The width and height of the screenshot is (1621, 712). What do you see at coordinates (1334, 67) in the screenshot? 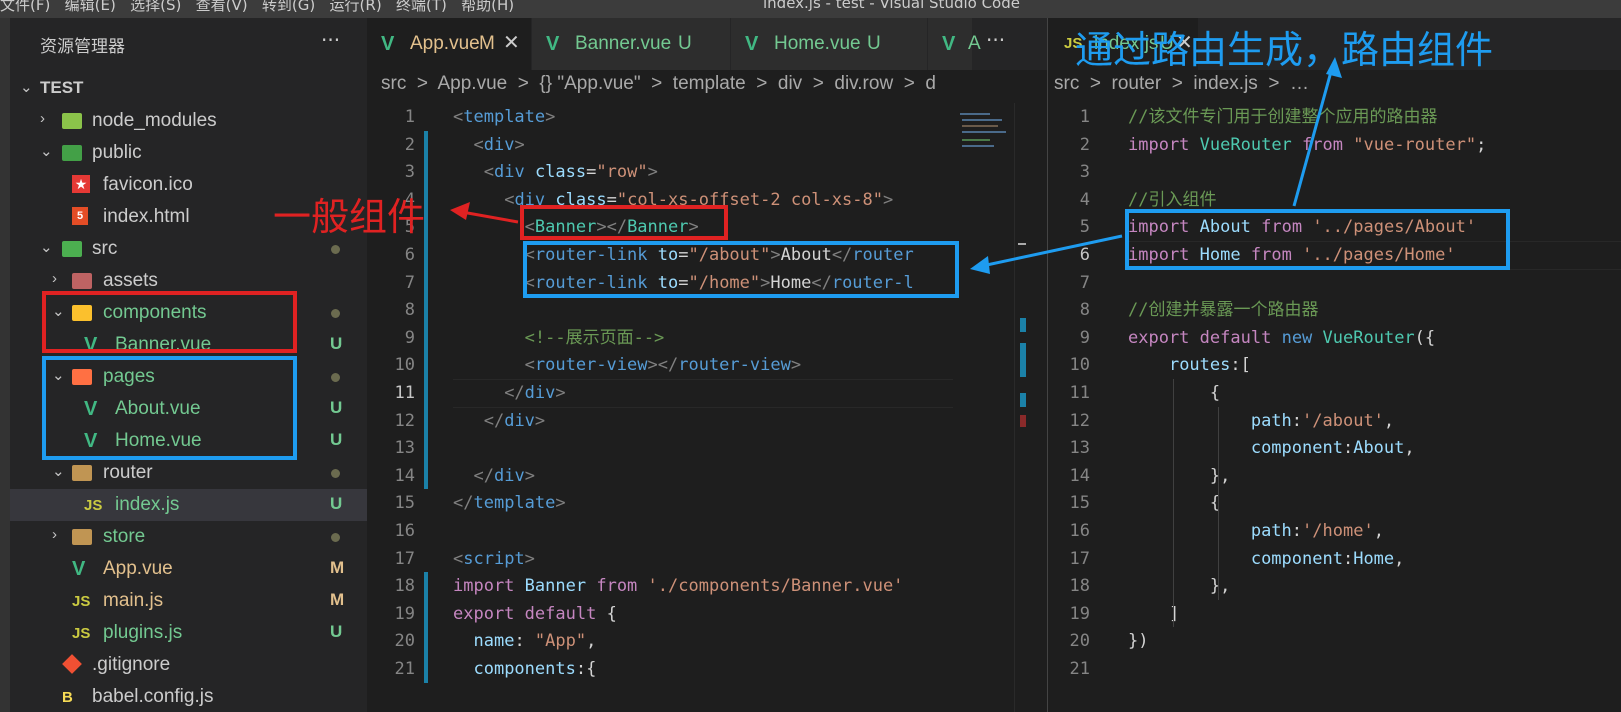
I see `arrow-blue-up-head` at bounding box center [1334, 67].